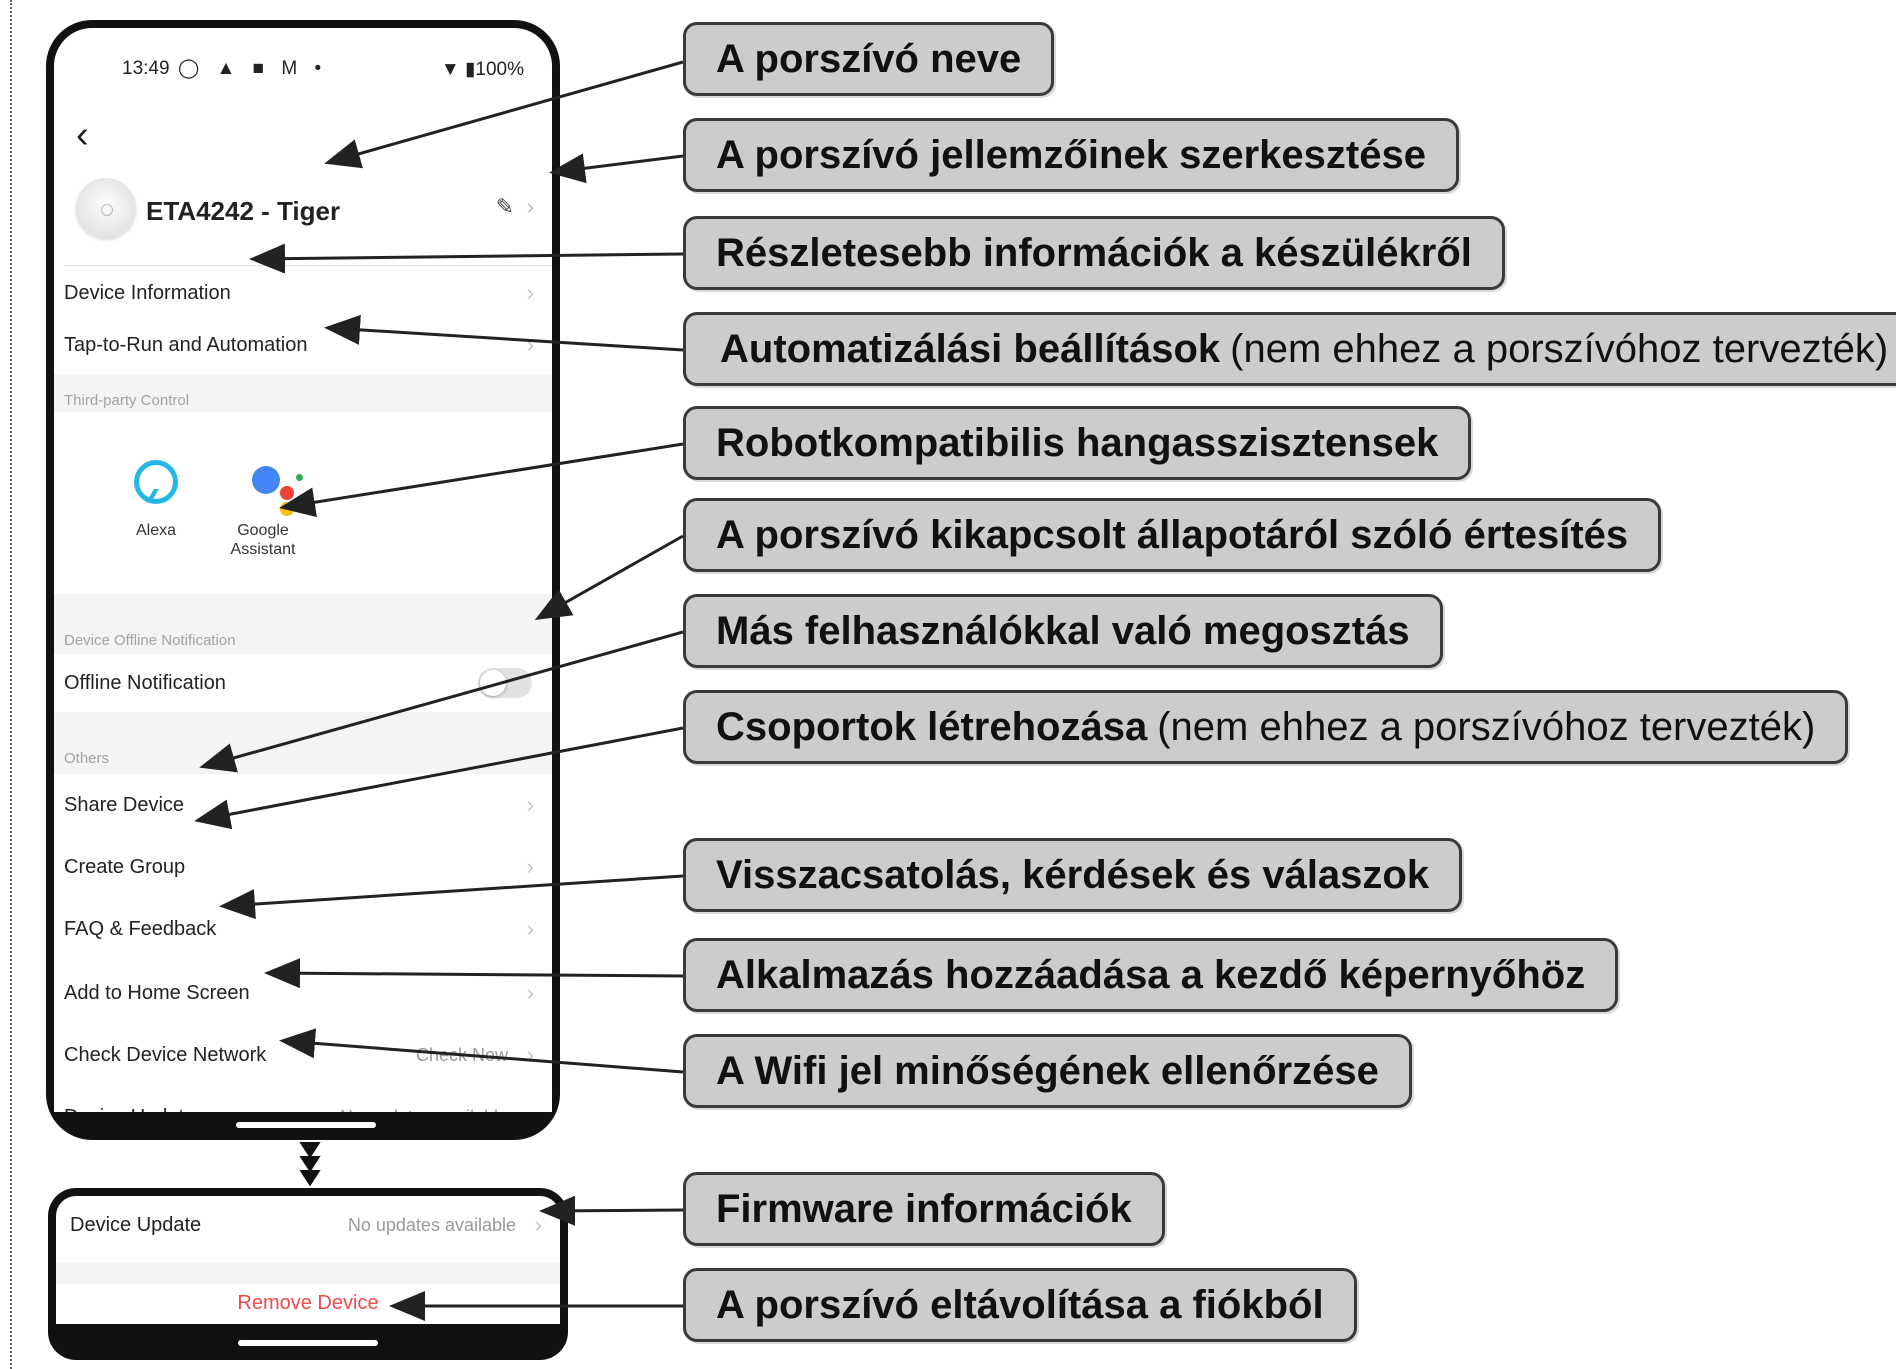 The width and height of the screenshot is (1896, 1369). What do you see at coordinates (303, 931) in the screenshot?
I see `faq-feedback-row: FAQ & Feedback ›` at bounding box center [303, 931].